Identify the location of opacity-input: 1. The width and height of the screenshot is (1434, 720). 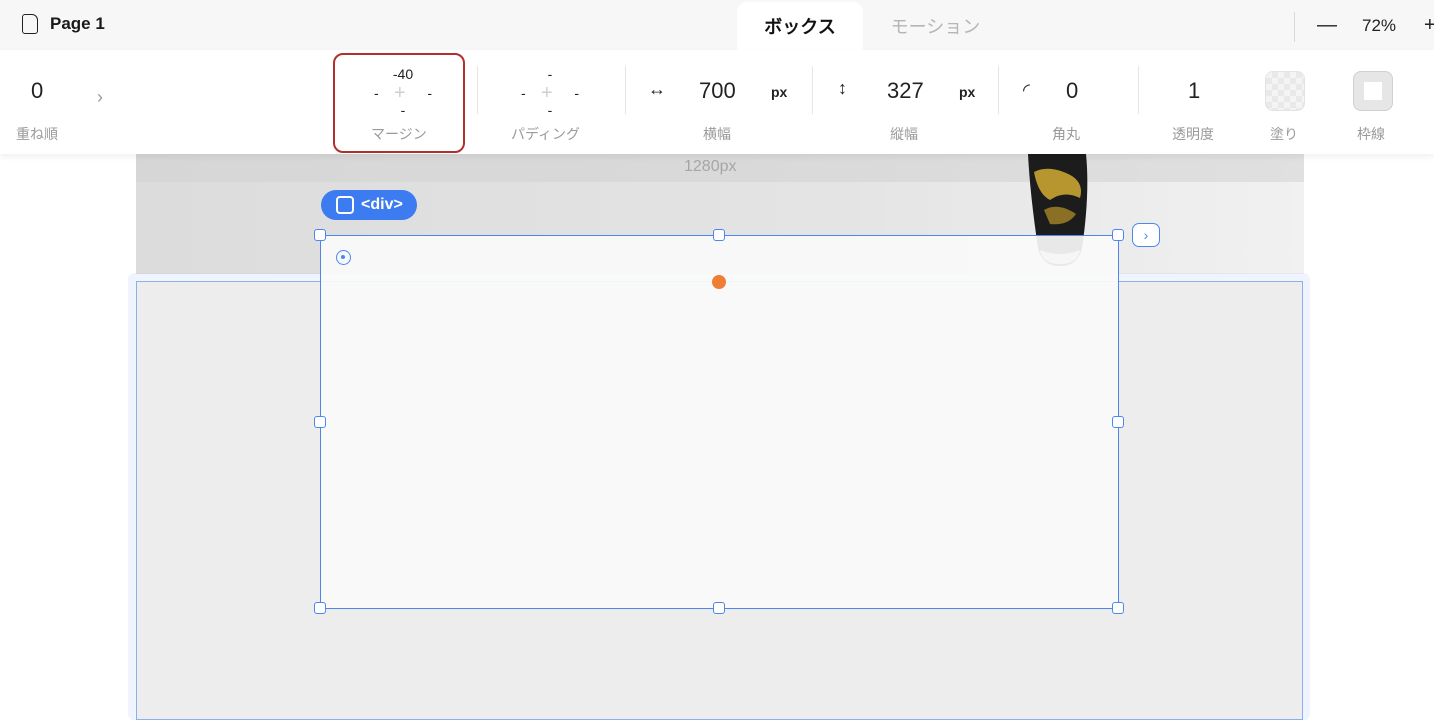
(1194, 91).